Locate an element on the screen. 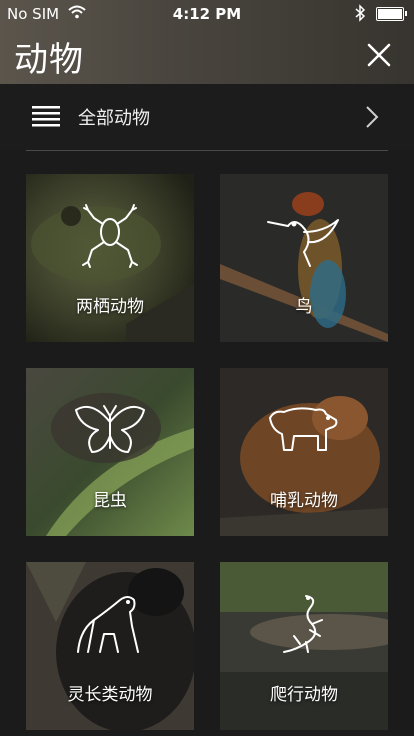  status-time: 4:12 PM is located at coordinates (207, 14).